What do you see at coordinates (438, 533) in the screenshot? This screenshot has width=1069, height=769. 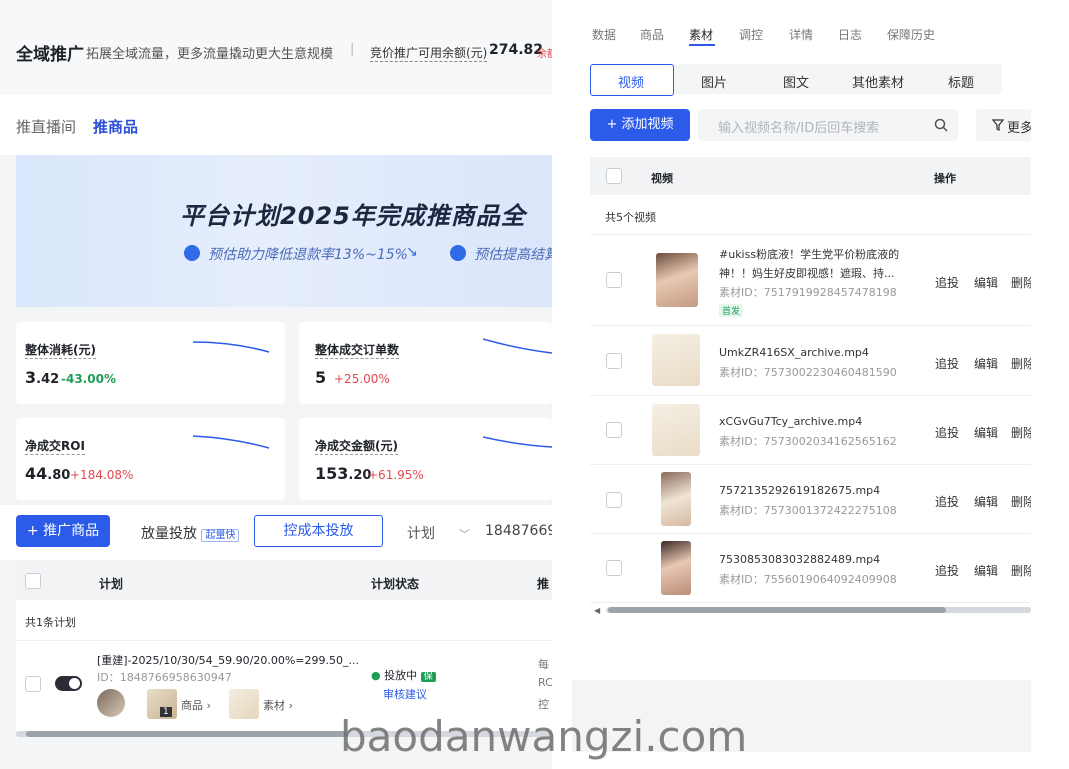 I see `plan-filter-select: 计划 ﹀` at bounding box center [438, 533].